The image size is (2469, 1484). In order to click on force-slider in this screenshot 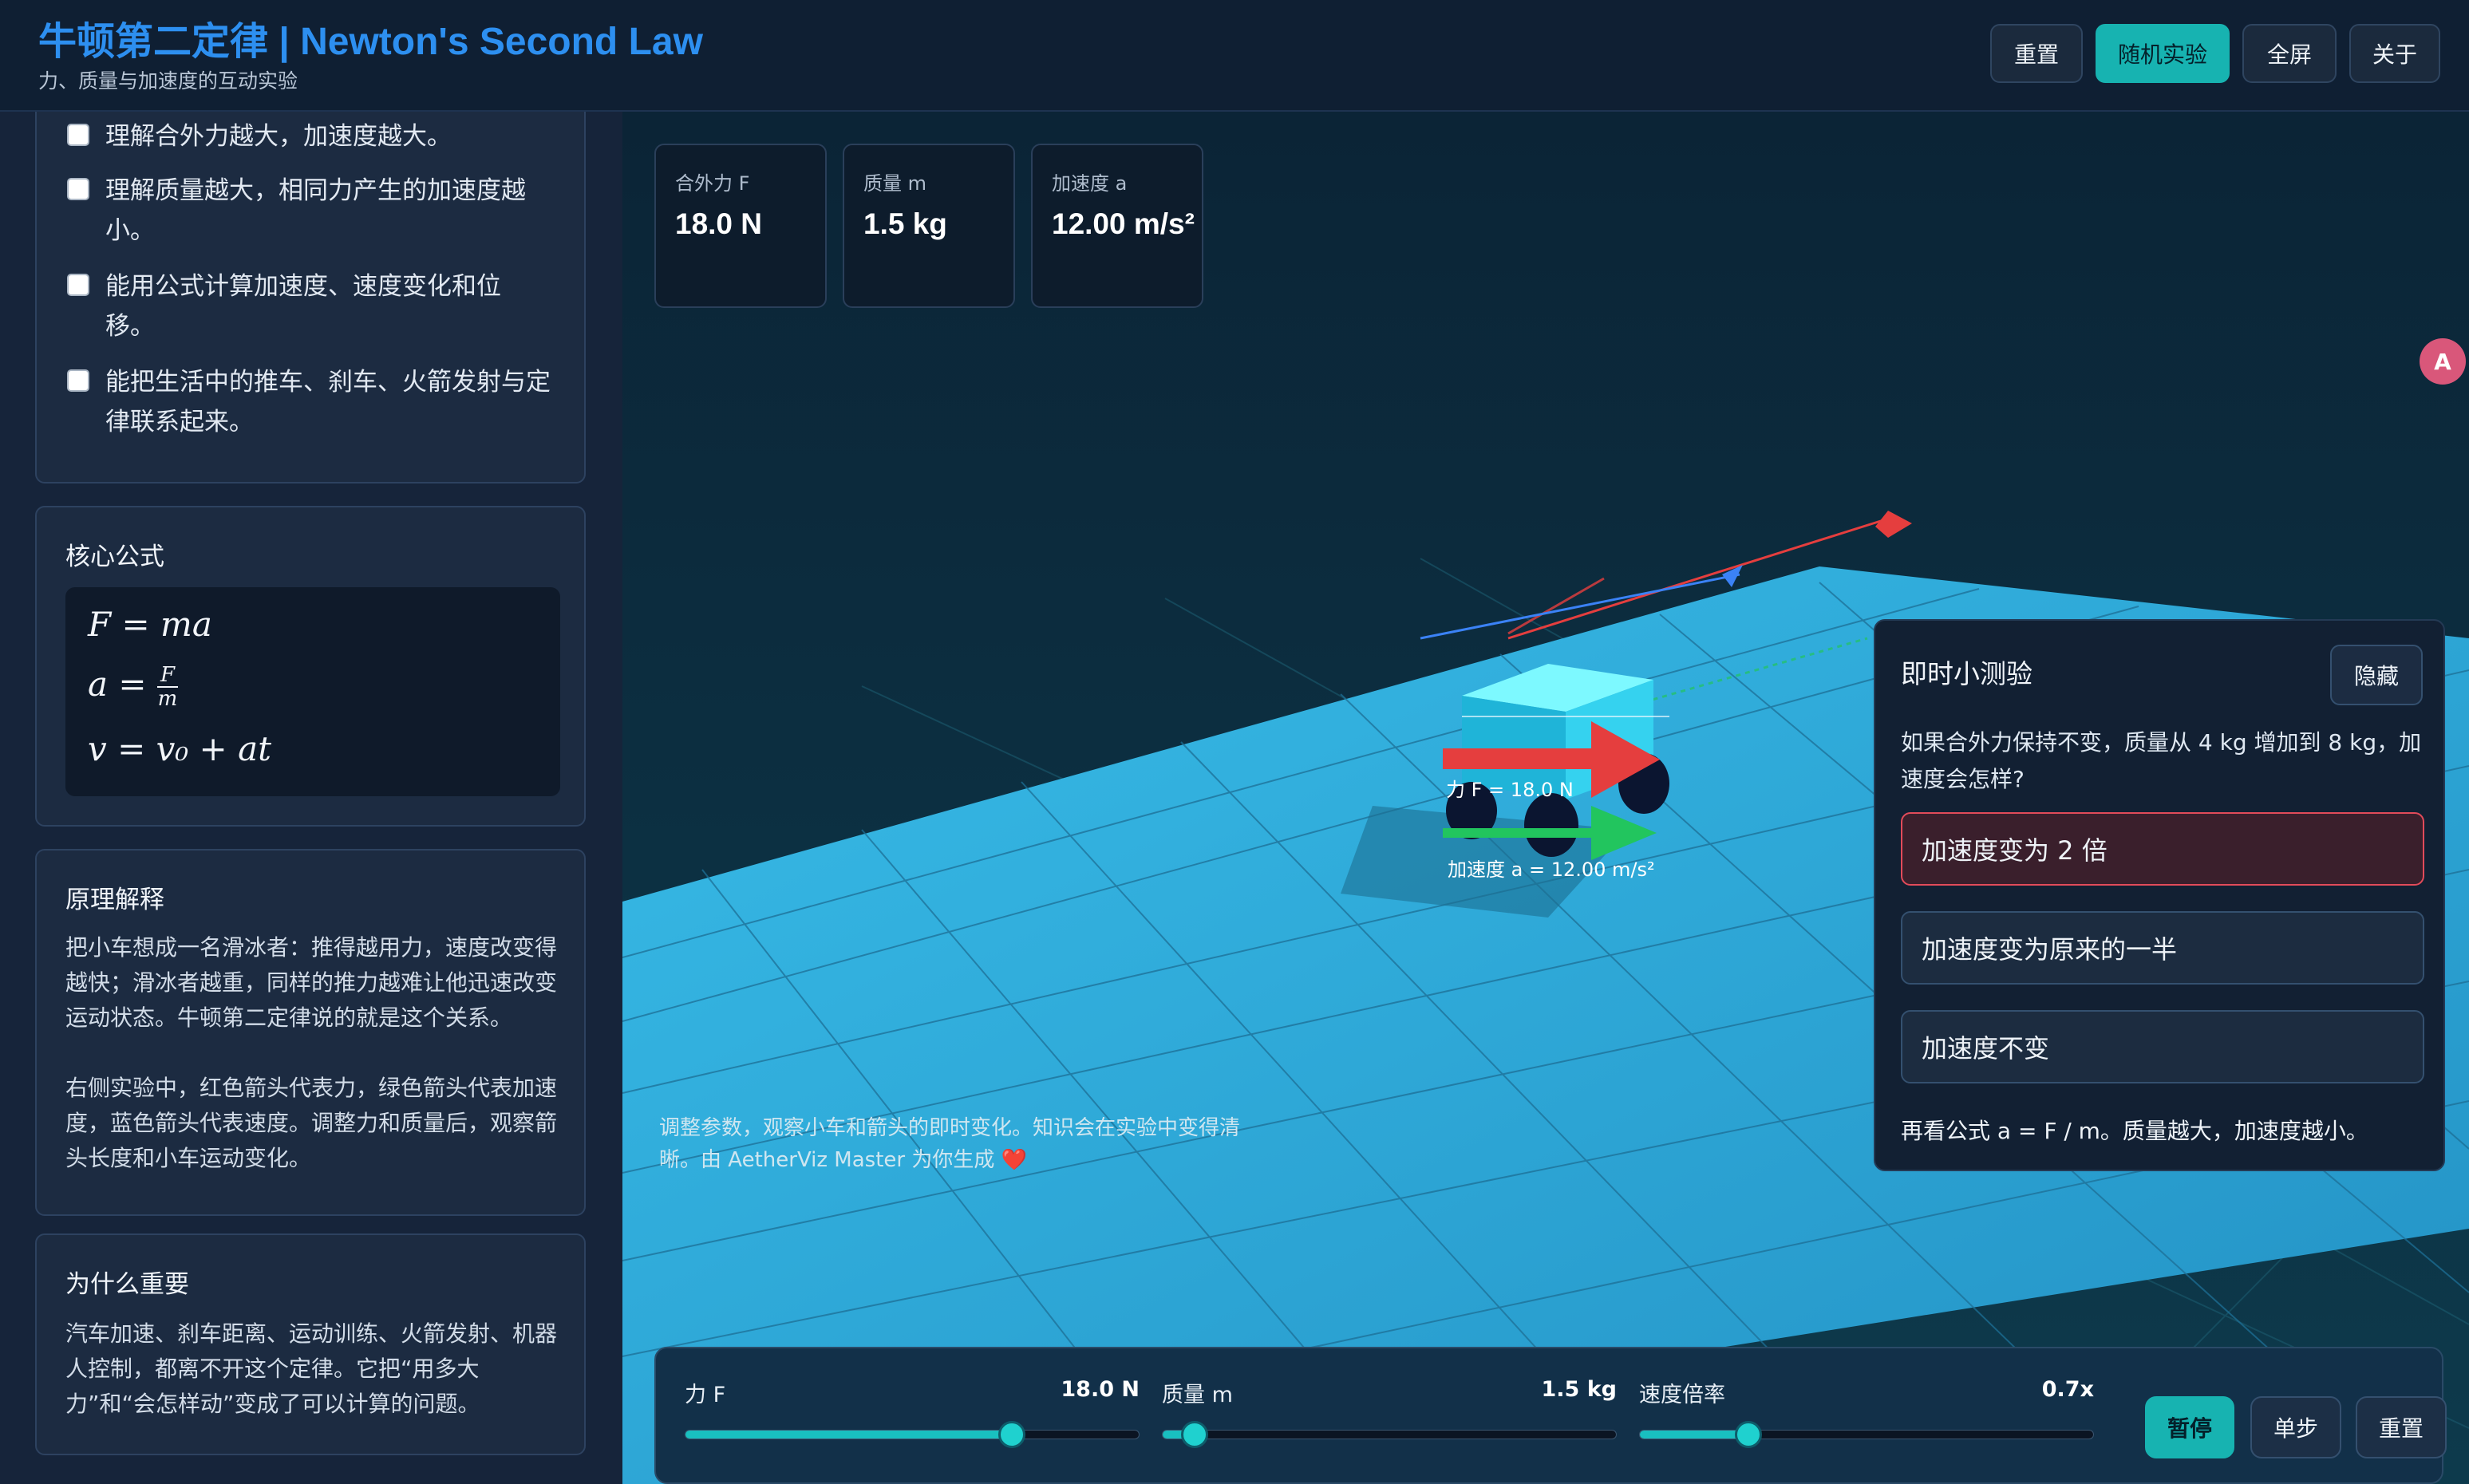, I will do `click(913, 1434)`.